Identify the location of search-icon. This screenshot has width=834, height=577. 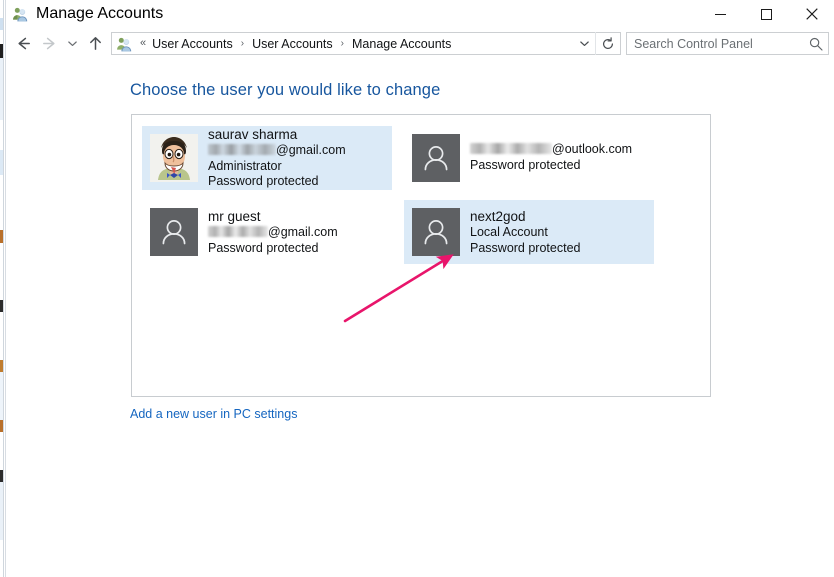
(816, 44).